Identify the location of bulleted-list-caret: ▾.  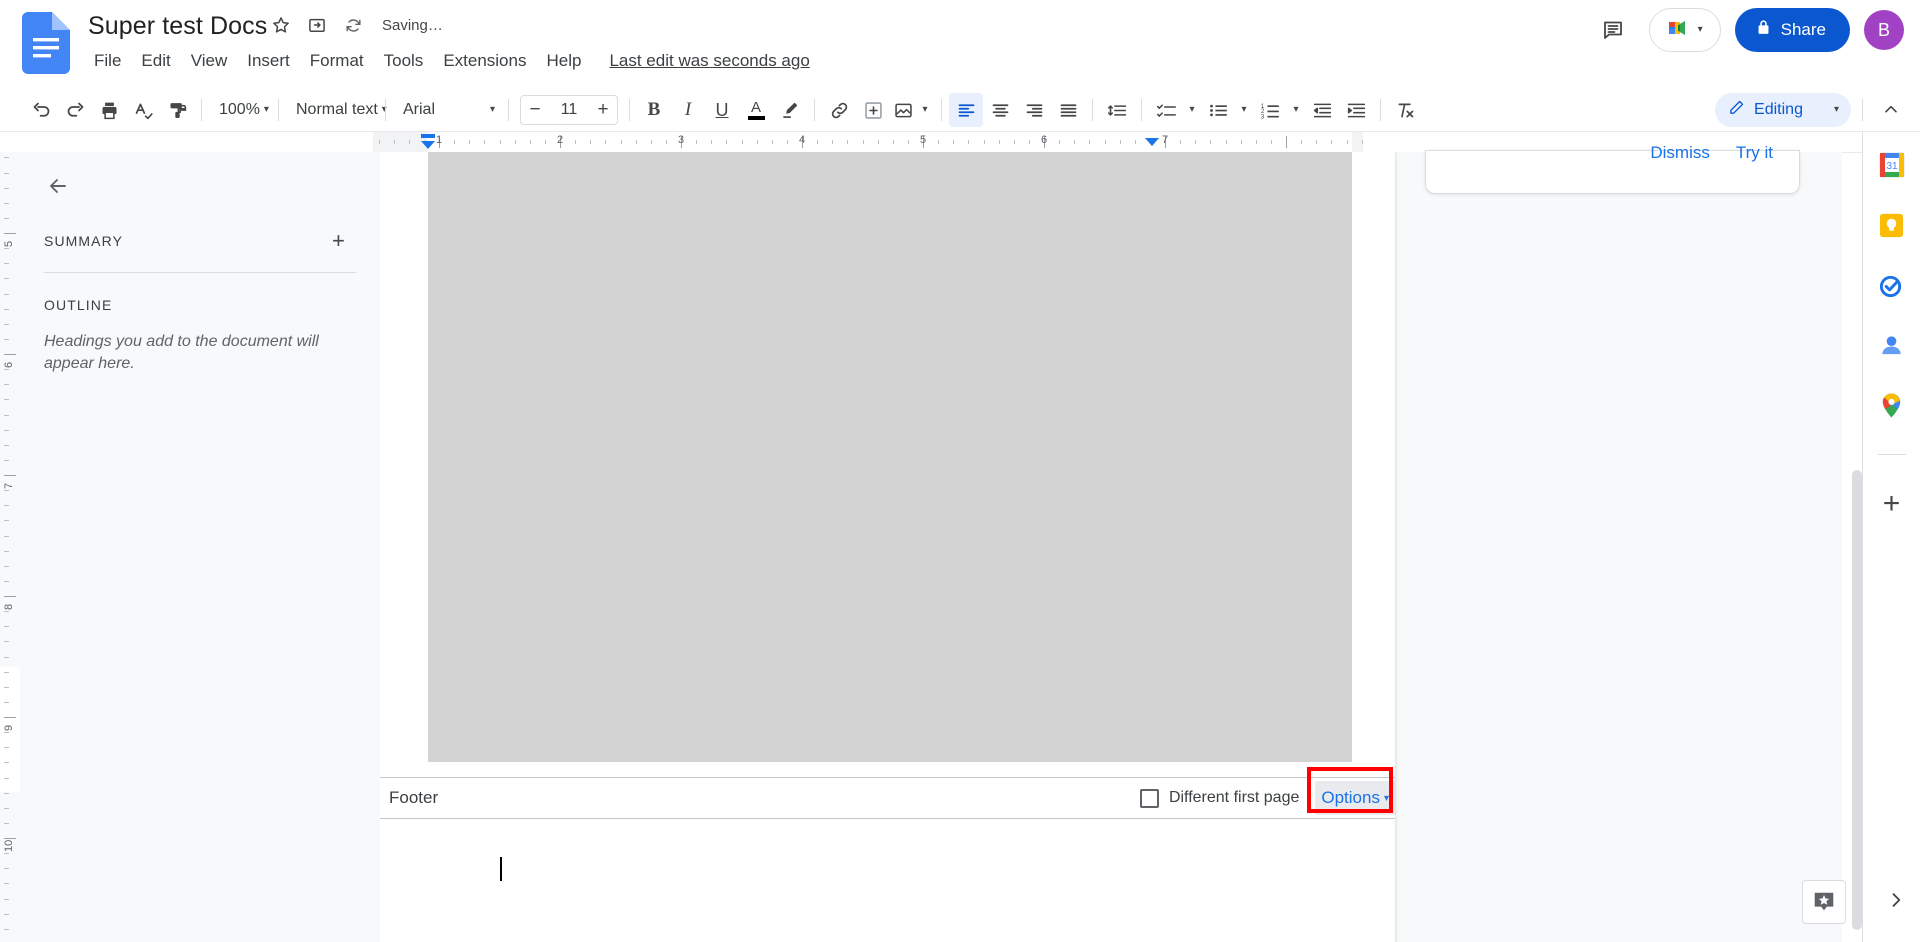
(1244, 110).